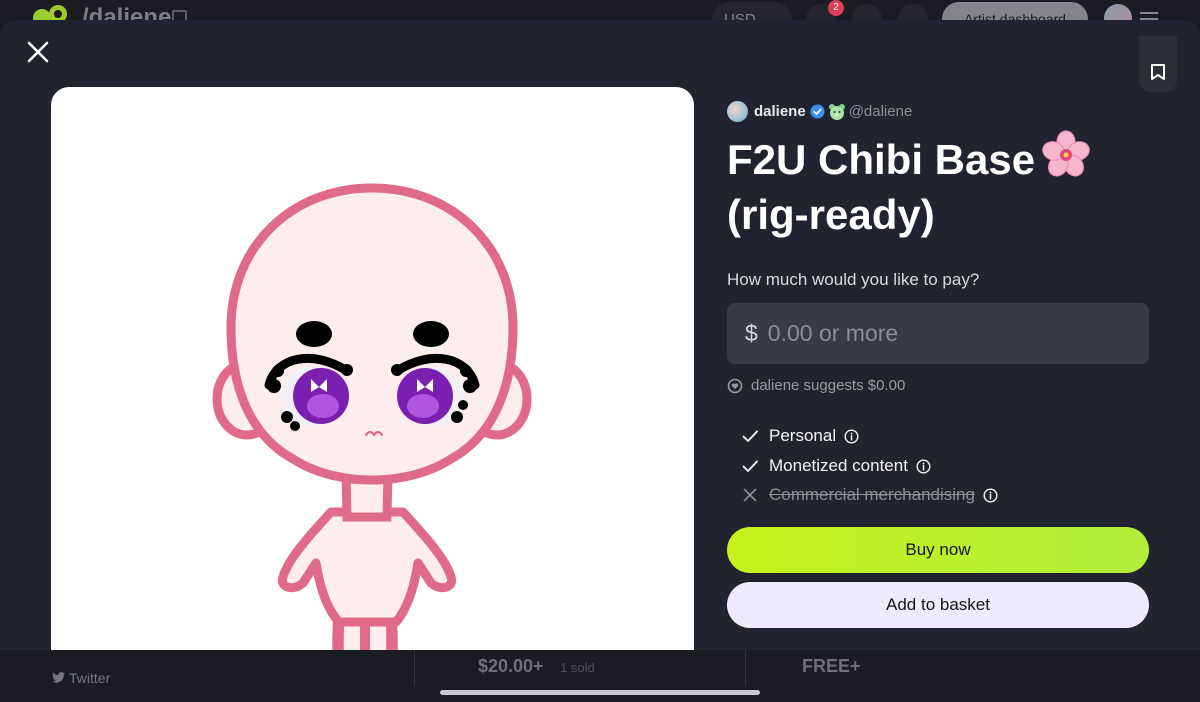 This screenshot has height=702, width=1200. Describe the element at coordinates (836, 466) in the screenshot. I see `license-monetized-content: Monetized content` at that location.